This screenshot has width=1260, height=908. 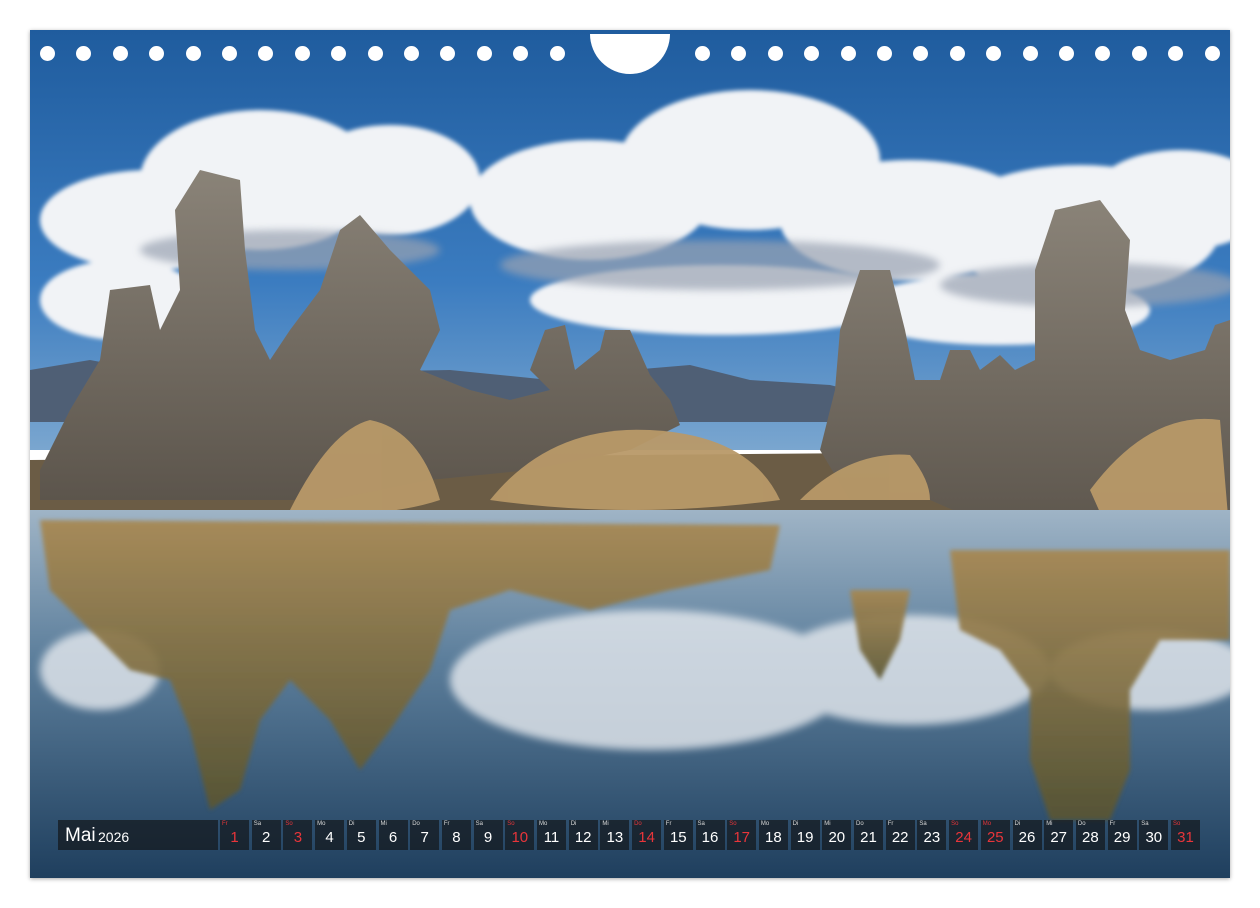 What do you see at coordinates (868, 837) in the screenshot?
I see `day-number: 21` at bounding box center [868, 837].